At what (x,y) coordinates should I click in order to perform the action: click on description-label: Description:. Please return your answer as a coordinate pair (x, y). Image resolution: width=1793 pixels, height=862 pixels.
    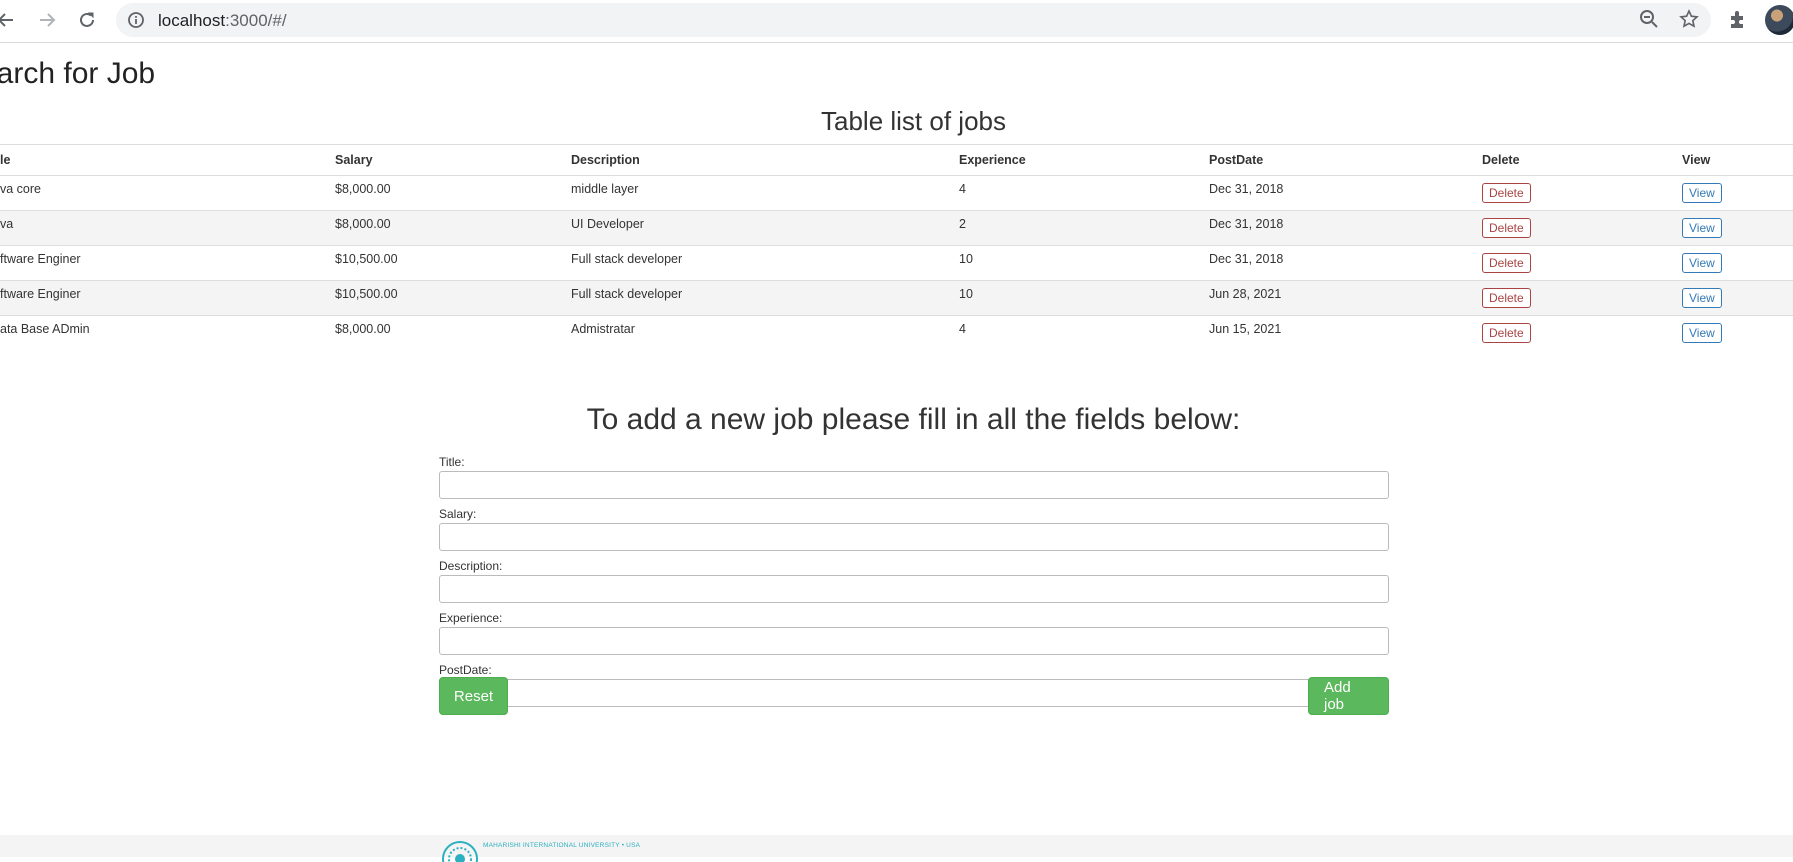
    Looking at the image, I should click on (471, 566).